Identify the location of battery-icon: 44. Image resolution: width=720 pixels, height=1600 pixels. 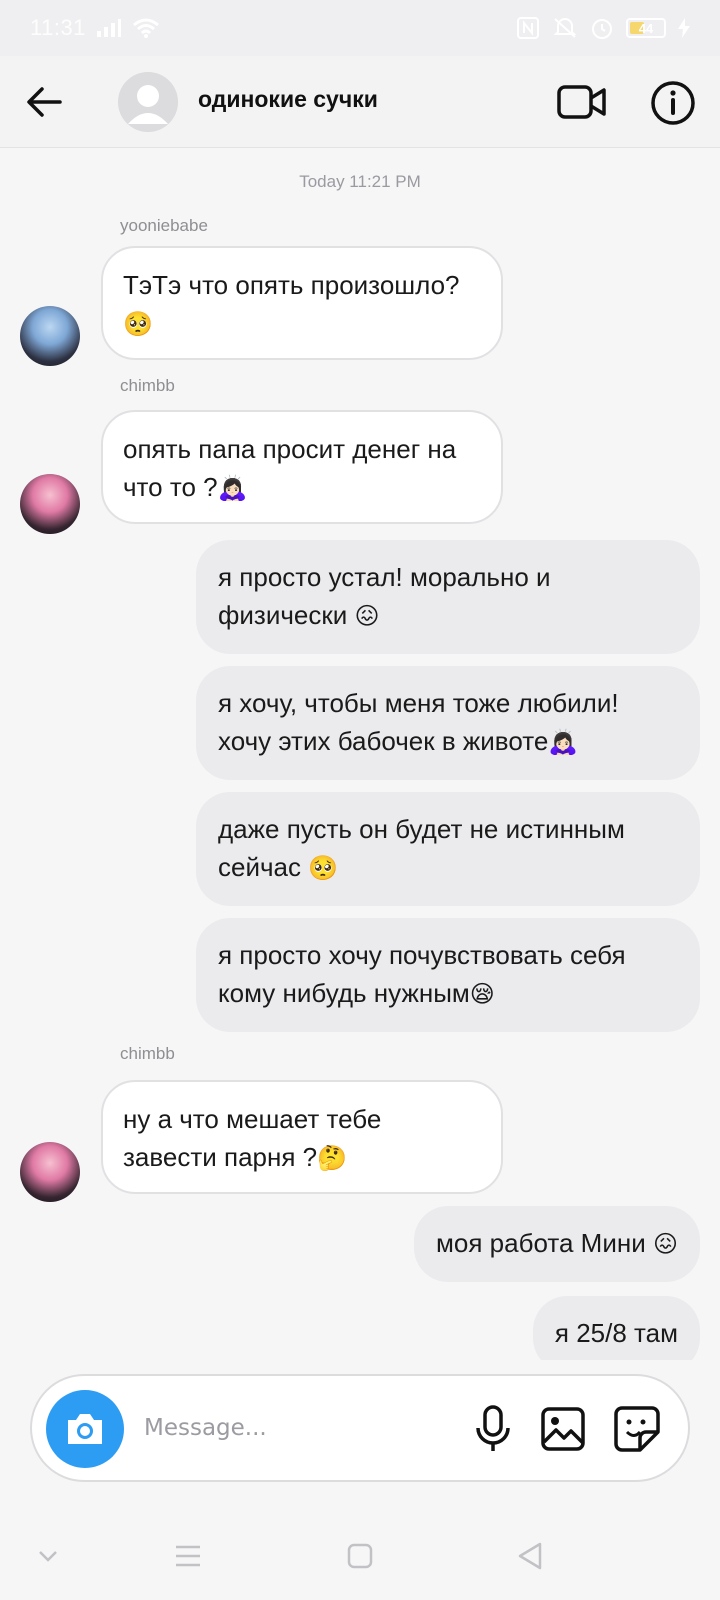
(646, 28).